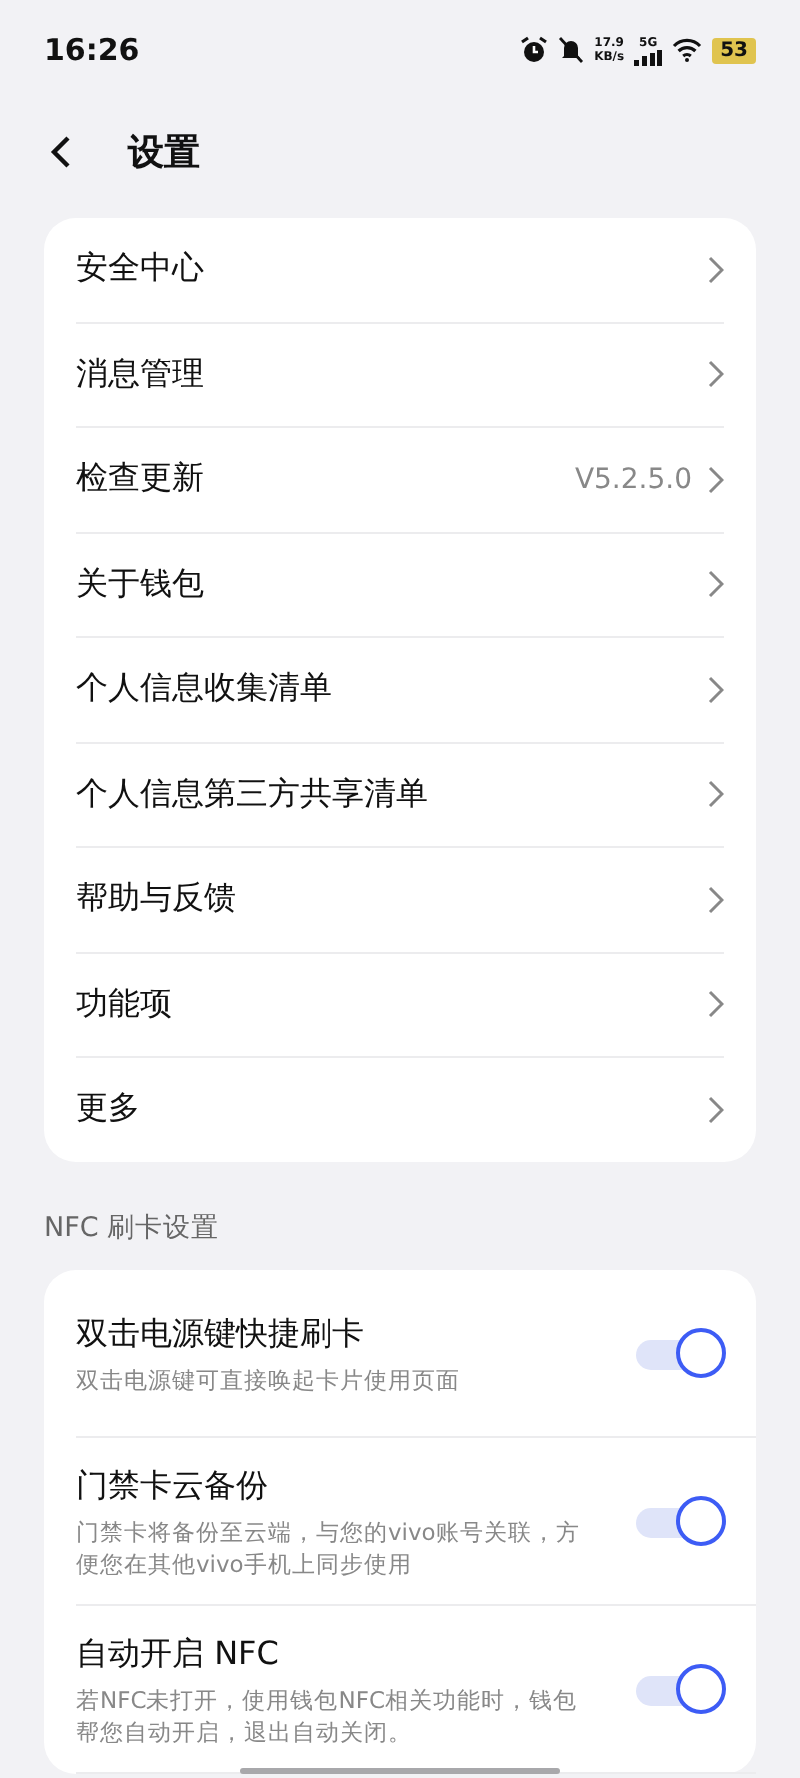 This screenshot has height=1778, width=800. What do you see at coordinates (173, 1486) in the screenshot?
I see `setting-label: 门禁卡云备份` at bounding box center [173, 1486].